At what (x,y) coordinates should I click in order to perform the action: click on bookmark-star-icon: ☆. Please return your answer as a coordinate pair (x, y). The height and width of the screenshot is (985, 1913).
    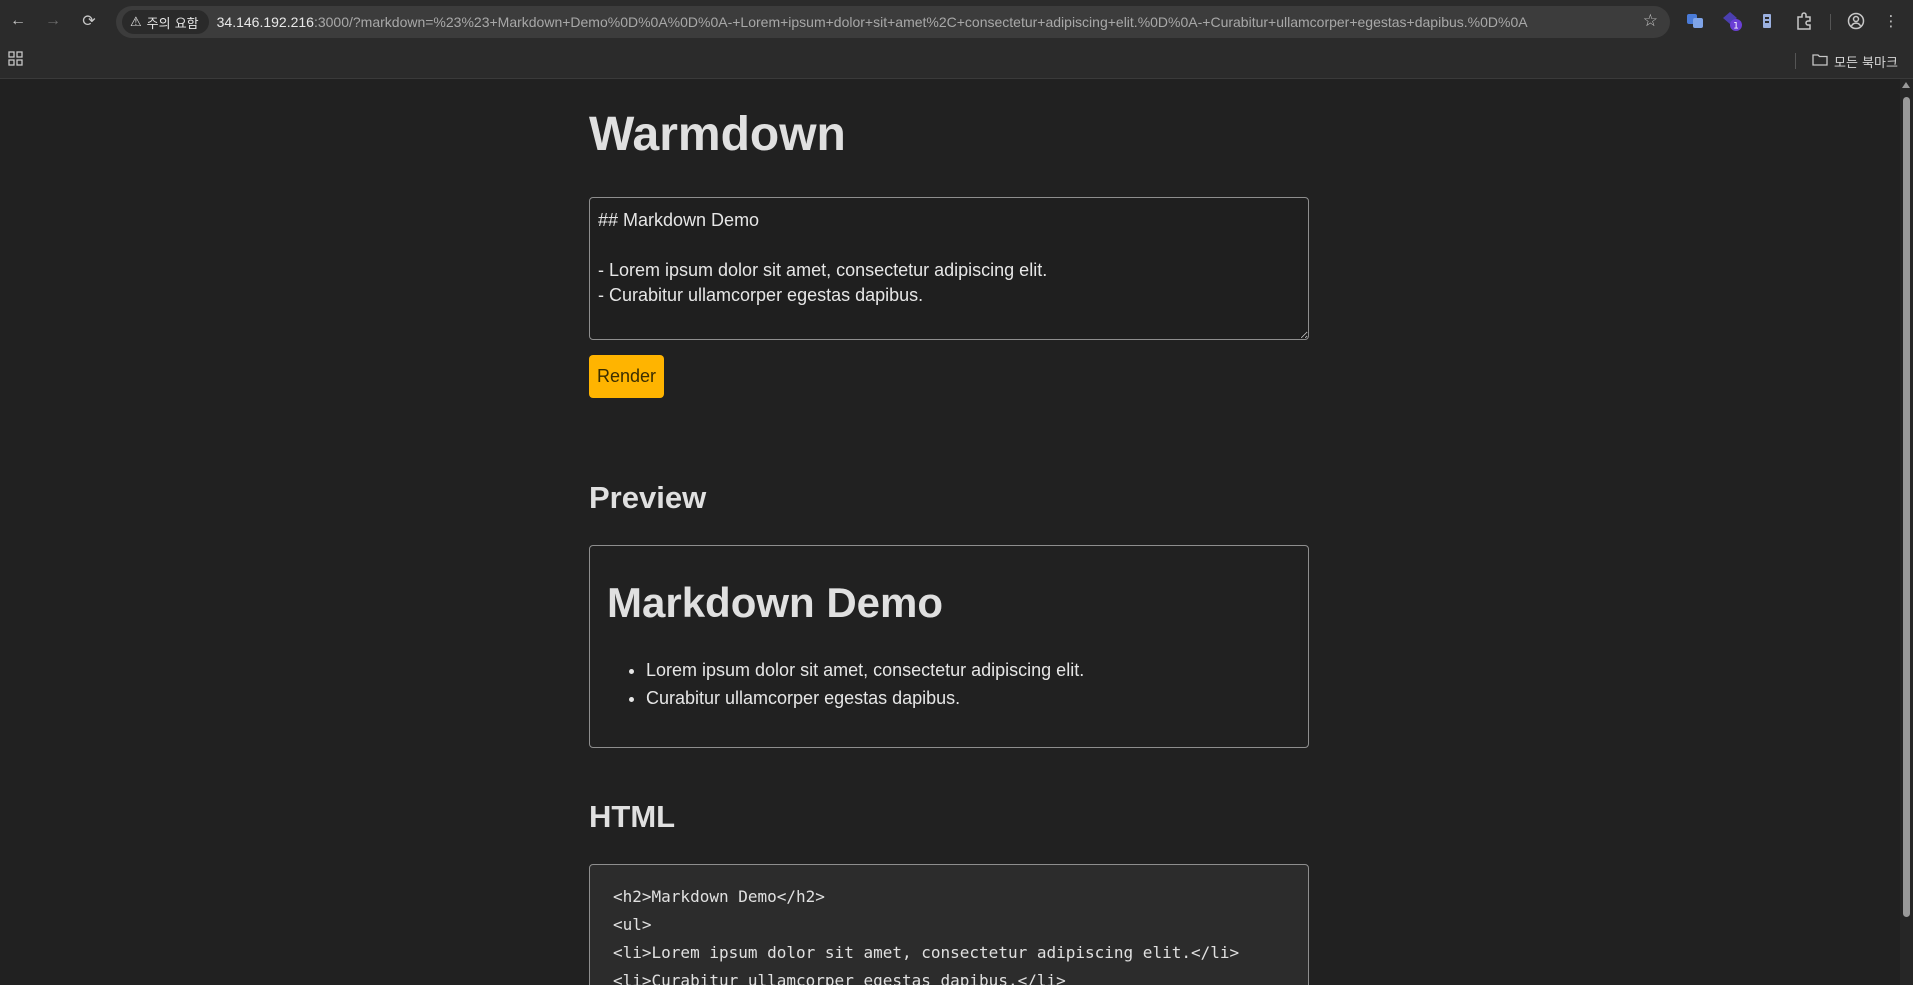
    Looking at the image, I should click on (1650, 21).